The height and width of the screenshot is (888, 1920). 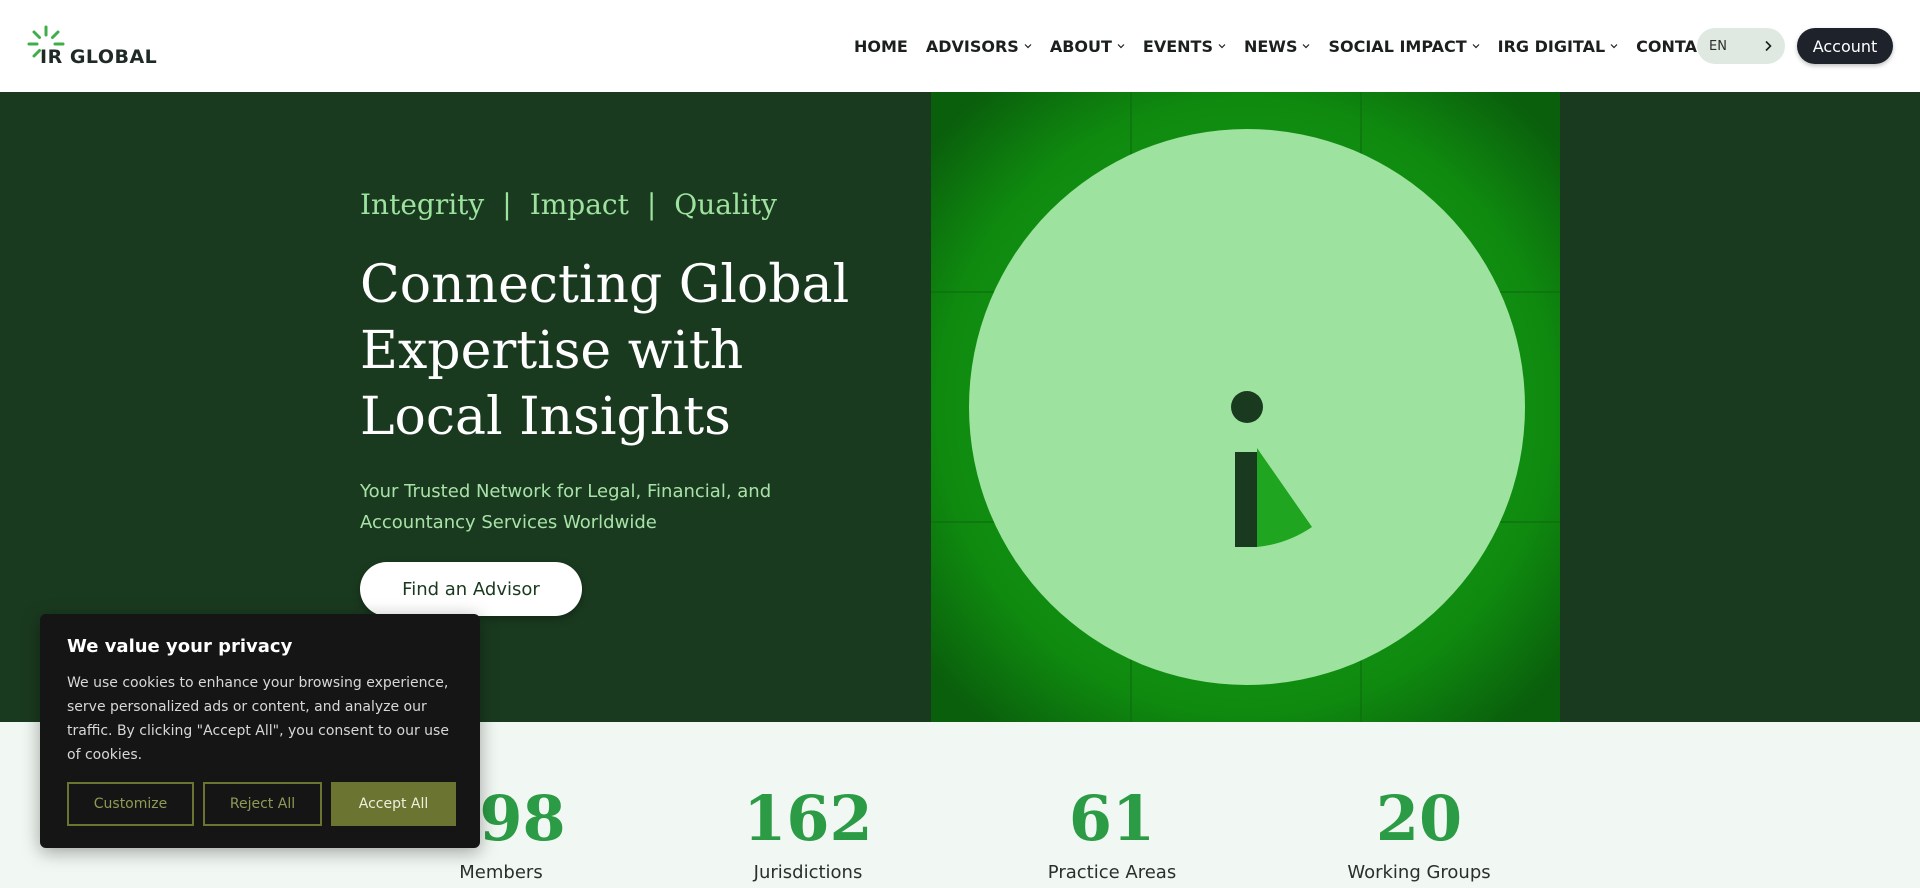 I want to click on accept-all-button: Accept All, so click(x=393, y=804).